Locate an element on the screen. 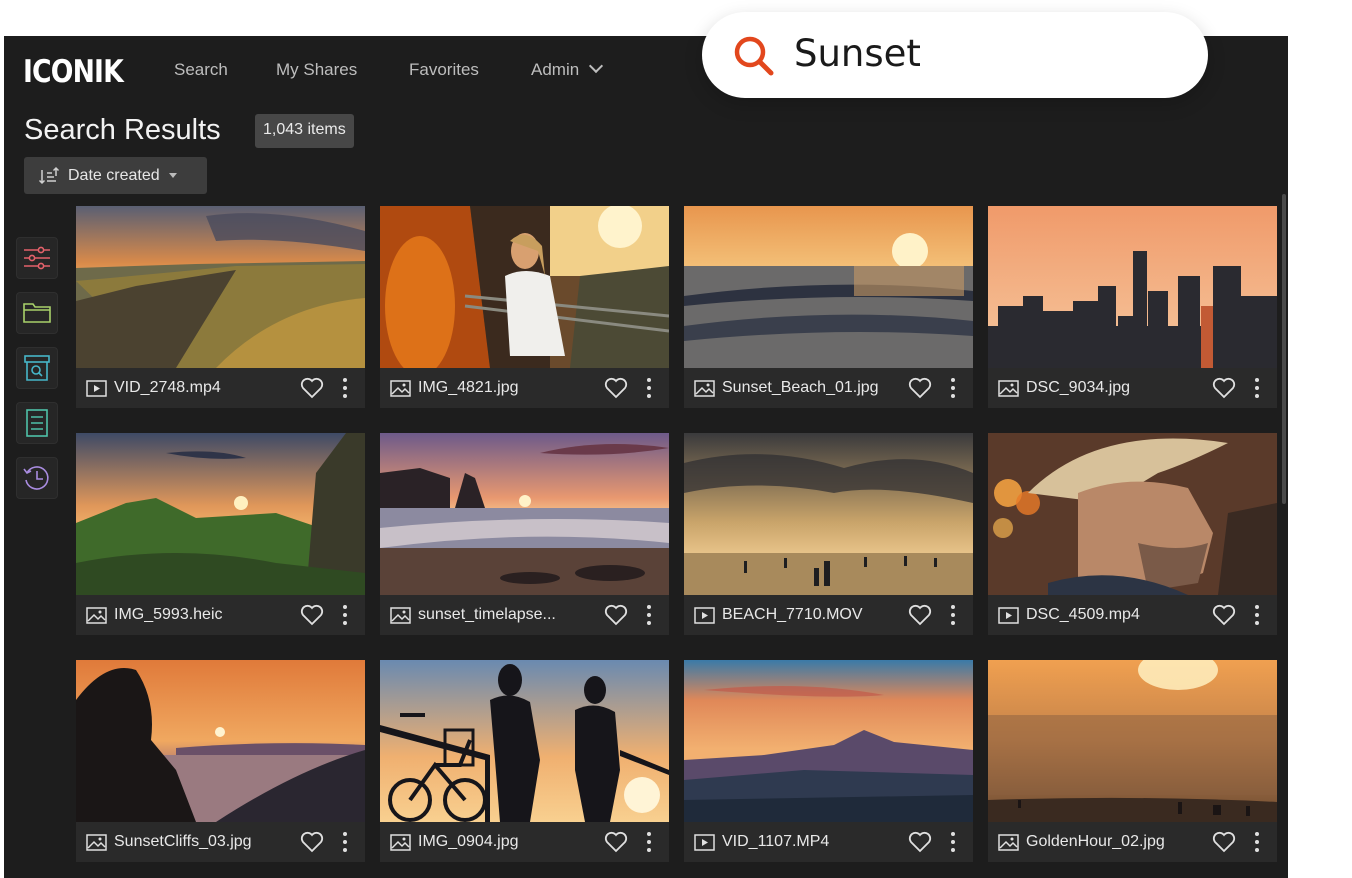  asset-card: IMG_0904.jpg is located at coordinates (524, 761).